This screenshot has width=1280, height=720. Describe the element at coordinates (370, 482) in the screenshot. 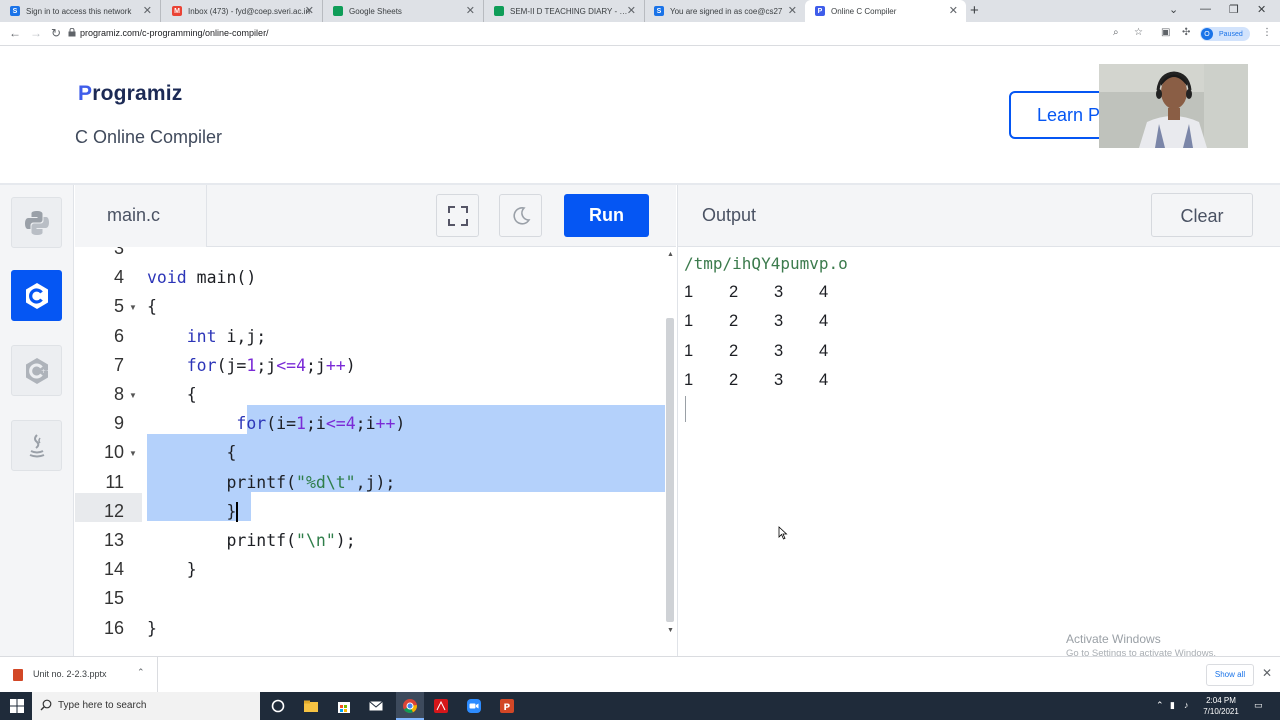

I see `code-line: 11 printf("%d\t",j);` at that location.